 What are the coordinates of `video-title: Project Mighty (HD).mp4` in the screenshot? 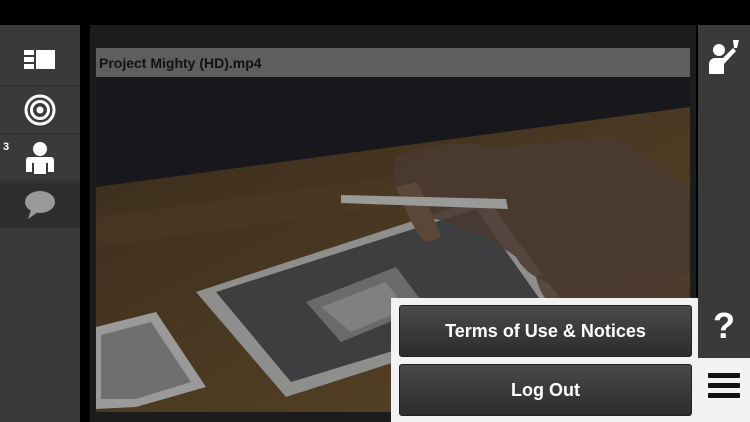 It's located at (180, 62).